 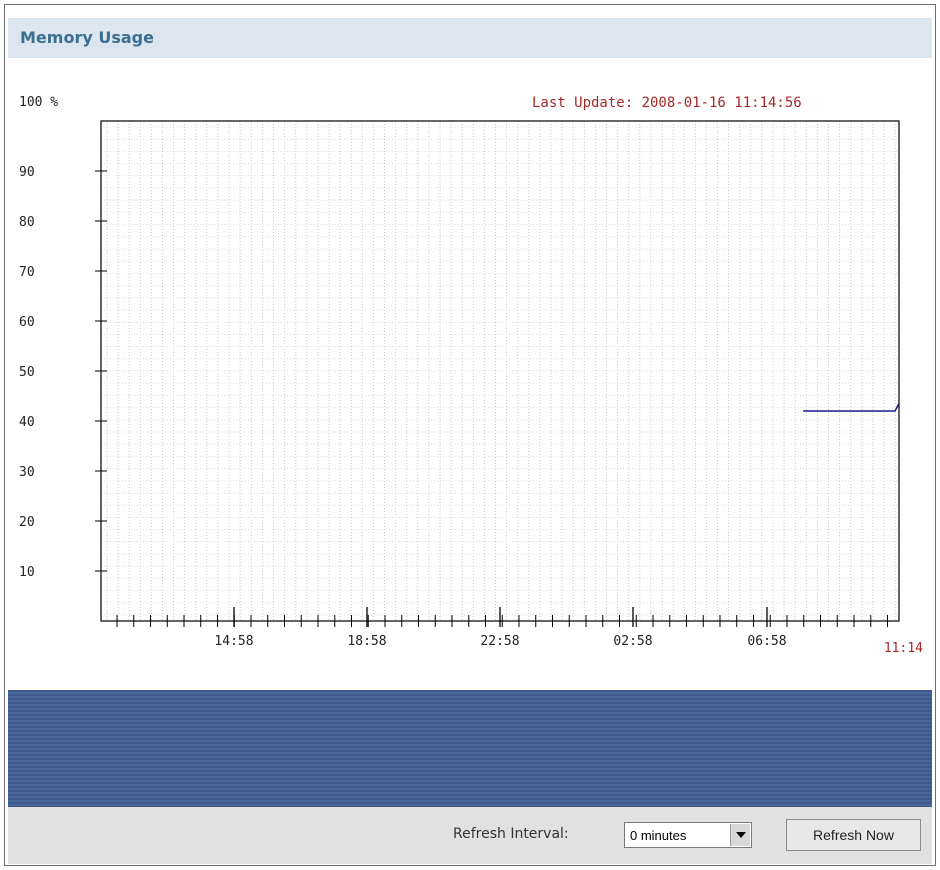 What do you see at coordinates (632, 641) in the screenshot?
I see `x-tick-label: 02:58` at bounding box center [632, 641].